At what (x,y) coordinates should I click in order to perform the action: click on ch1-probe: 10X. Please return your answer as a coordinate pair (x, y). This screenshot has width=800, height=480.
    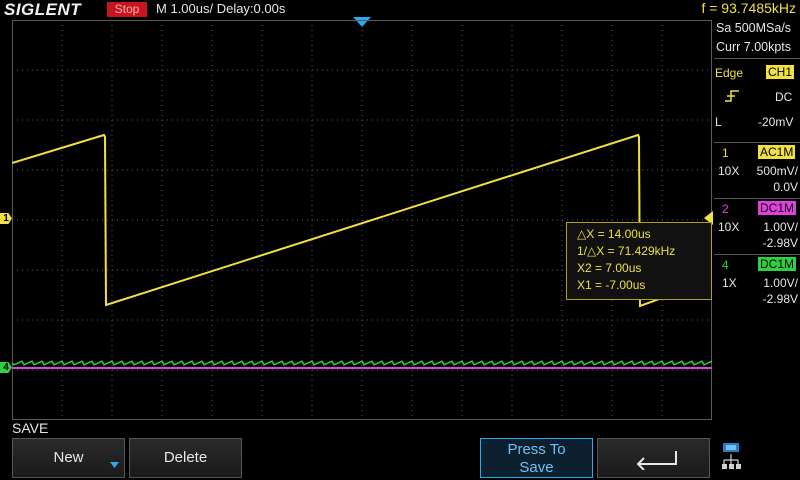
    Looking at the image, I should click on (729, 171).